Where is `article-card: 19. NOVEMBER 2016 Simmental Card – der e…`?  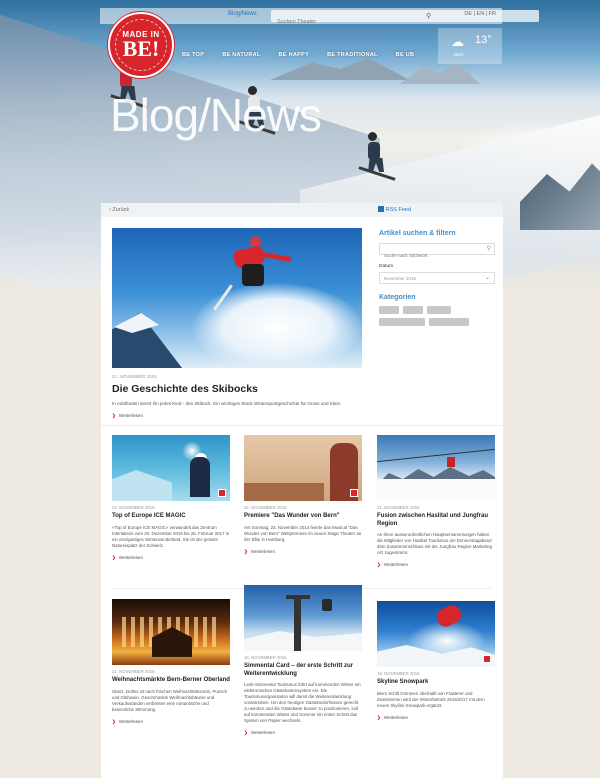
article-card: 19. NOVEMBER 2016 Simmental Card – der e… is located at coordinates (303, 660).